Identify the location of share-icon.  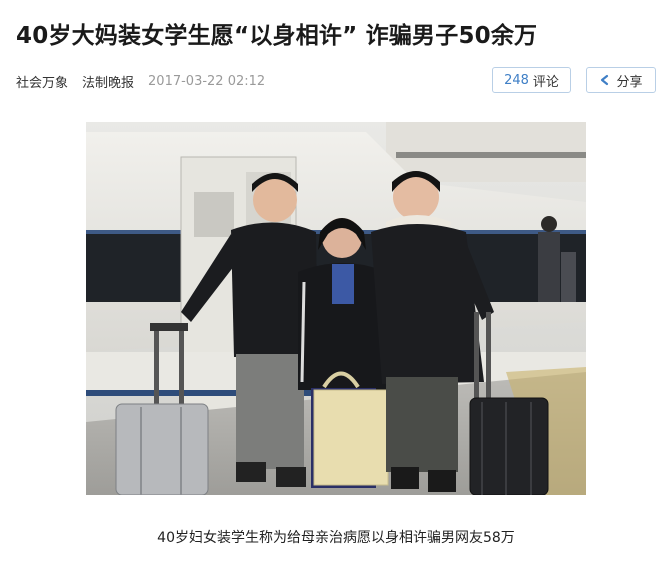
(605, 80).